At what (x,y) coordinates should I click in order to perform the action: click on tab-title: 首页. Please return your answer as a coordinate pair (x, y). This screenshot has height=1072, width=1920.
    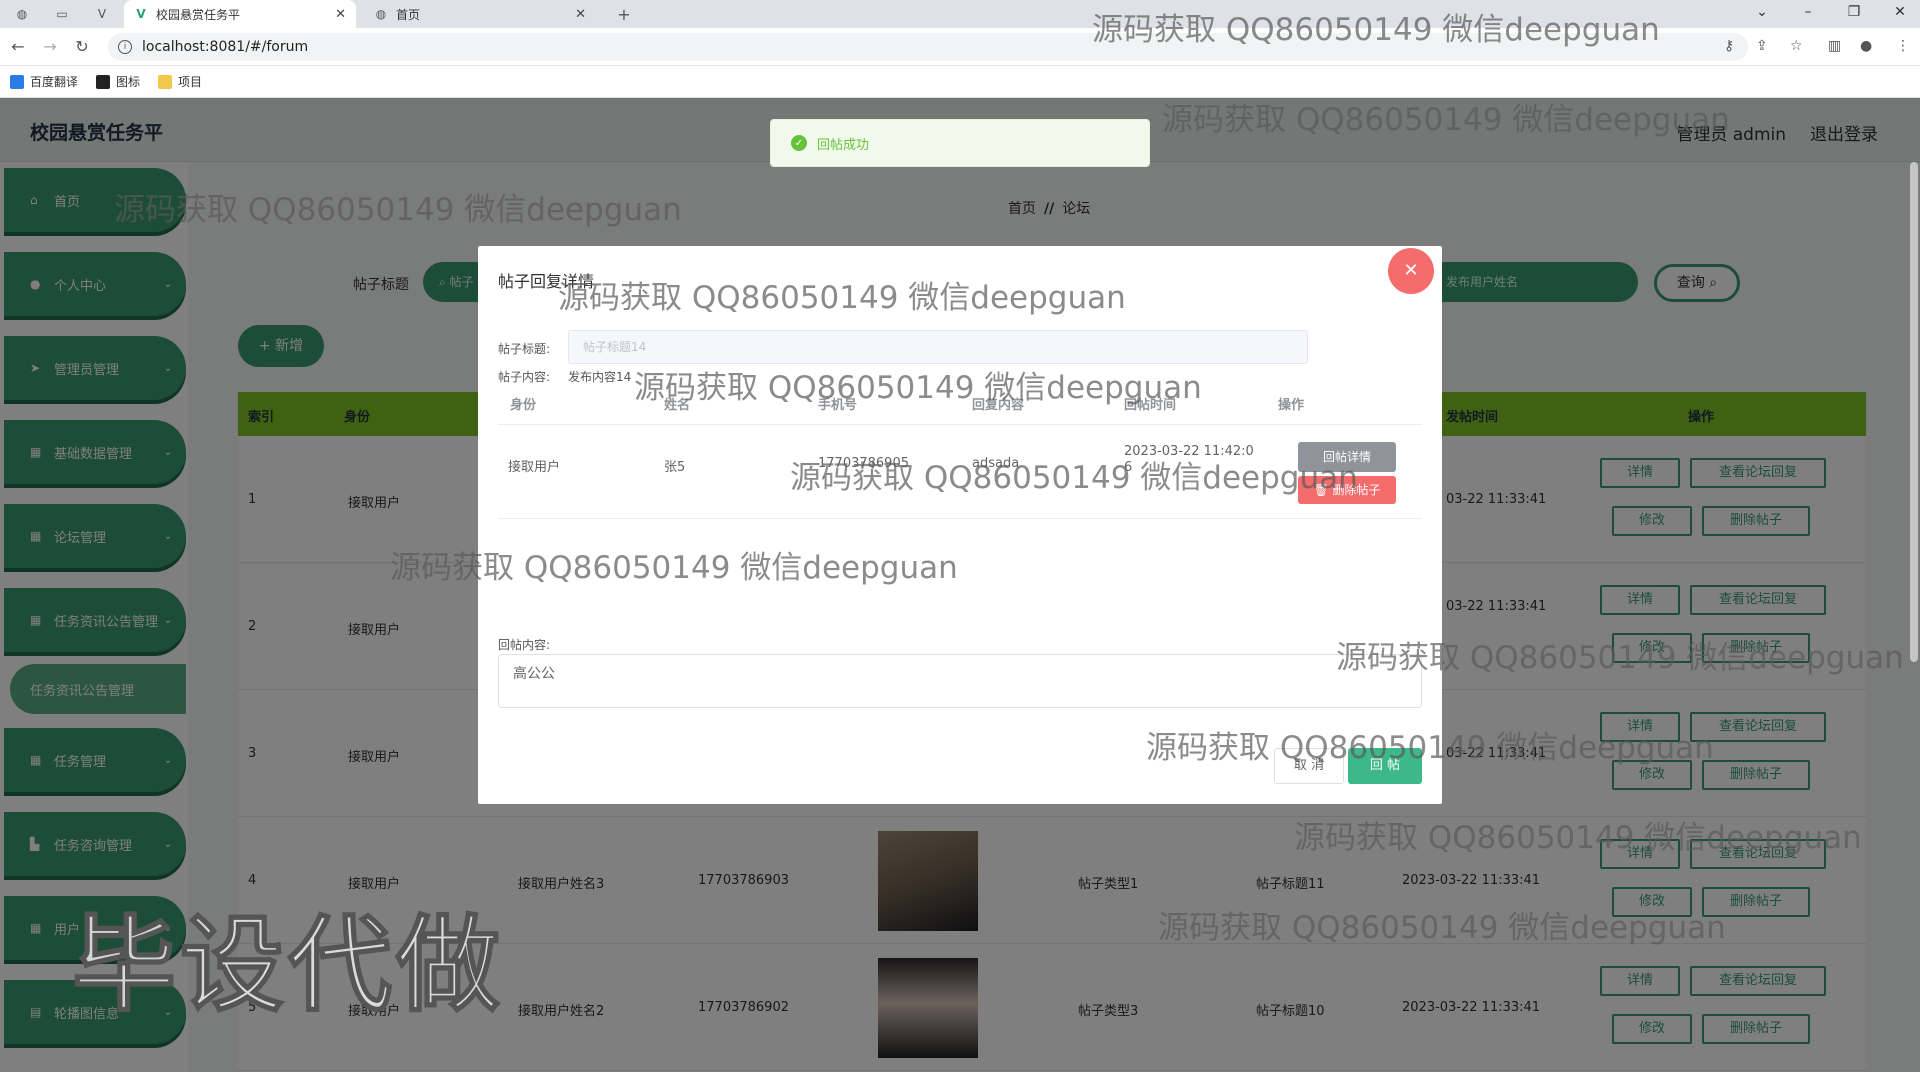
    Looking at the image, I should click on (408, 14).